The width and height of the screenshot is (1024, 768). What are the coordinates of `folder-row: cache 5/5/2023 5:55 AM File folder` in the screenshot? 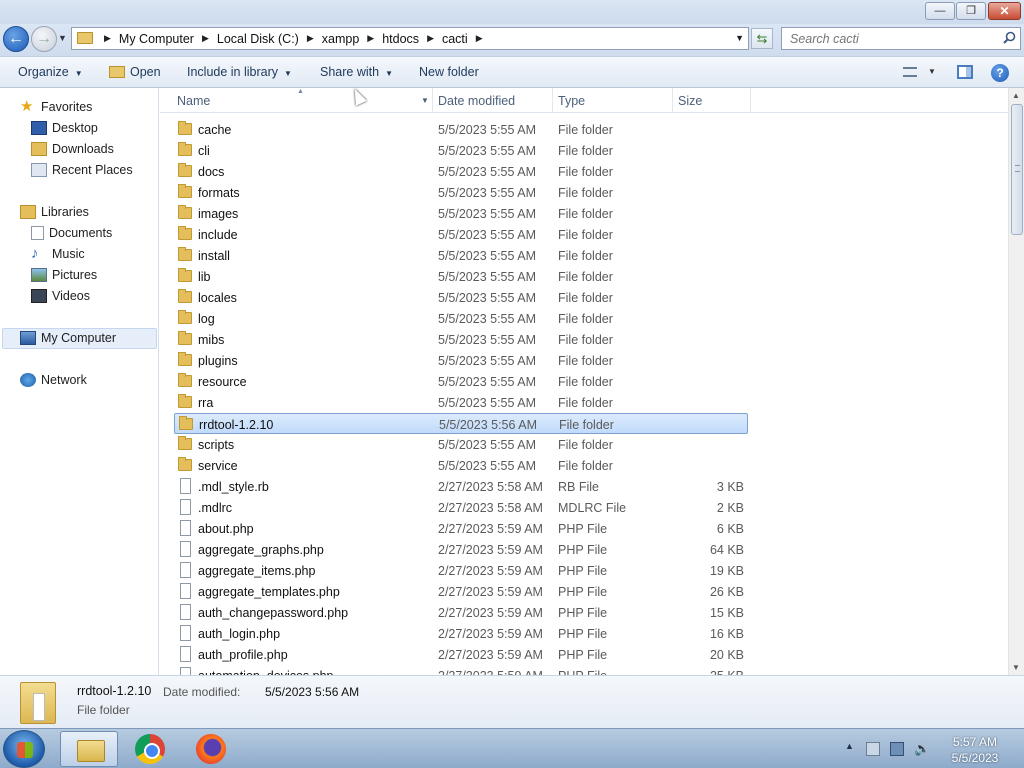 It's located at (461, 129).